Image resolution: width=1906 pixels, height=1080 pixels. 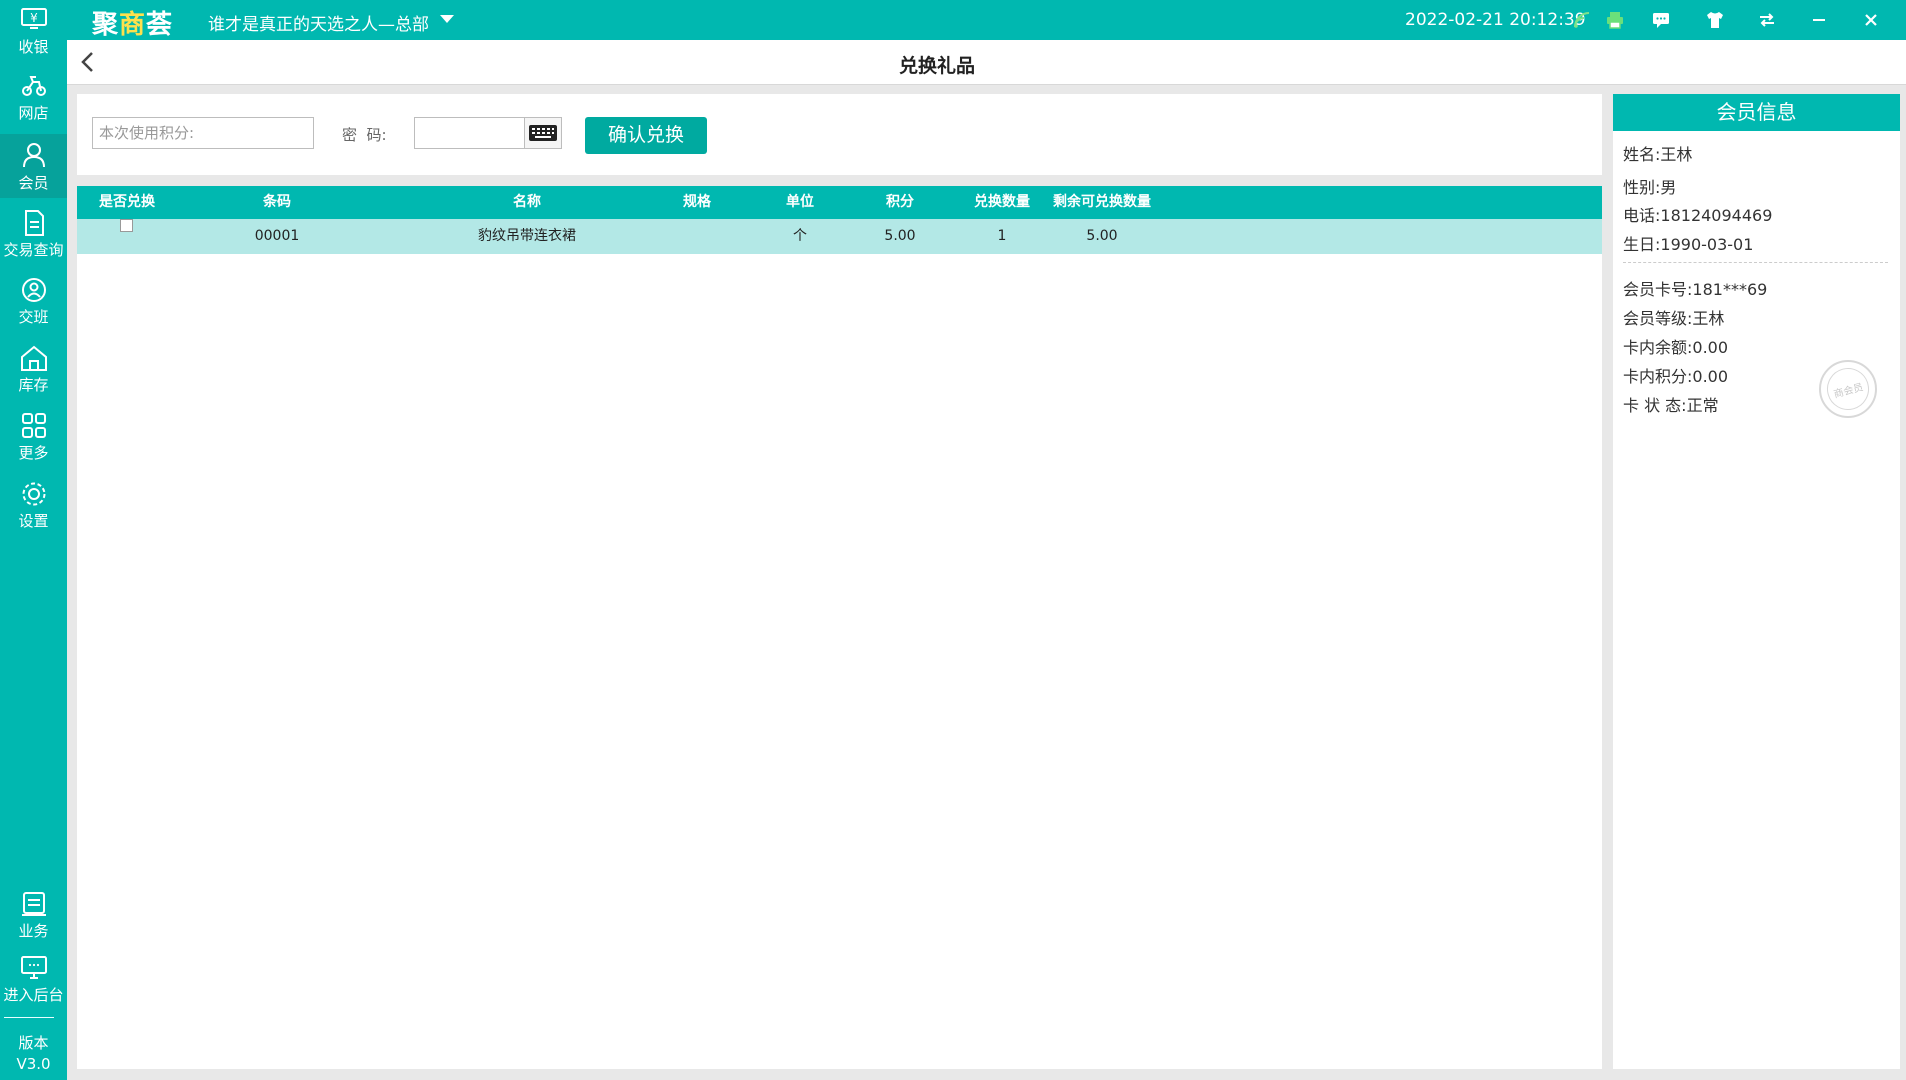 What do you see at coordinates (469, 133) in the screenshot?
I see `password-input` at bounding box center [469, 133].